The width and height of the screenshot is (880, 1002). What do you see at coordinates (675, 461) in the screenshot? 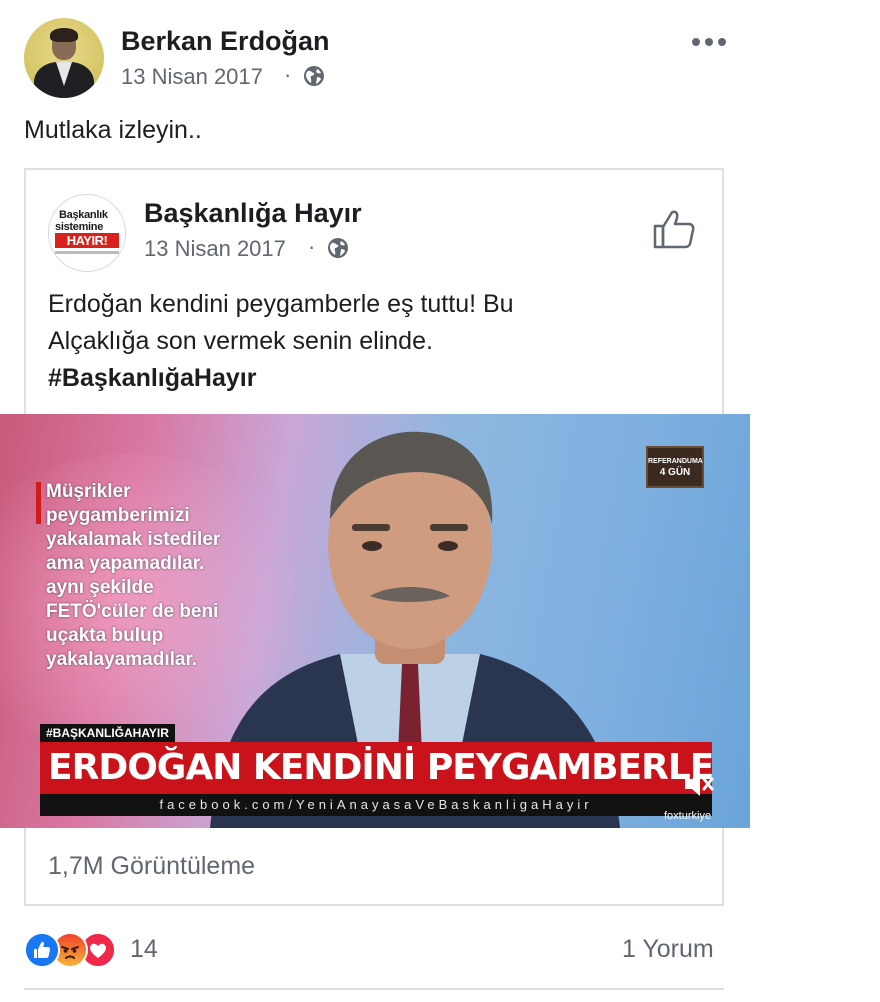
I see `badge-line-1: REFERANDUMA` at bounding box center [675, 461].